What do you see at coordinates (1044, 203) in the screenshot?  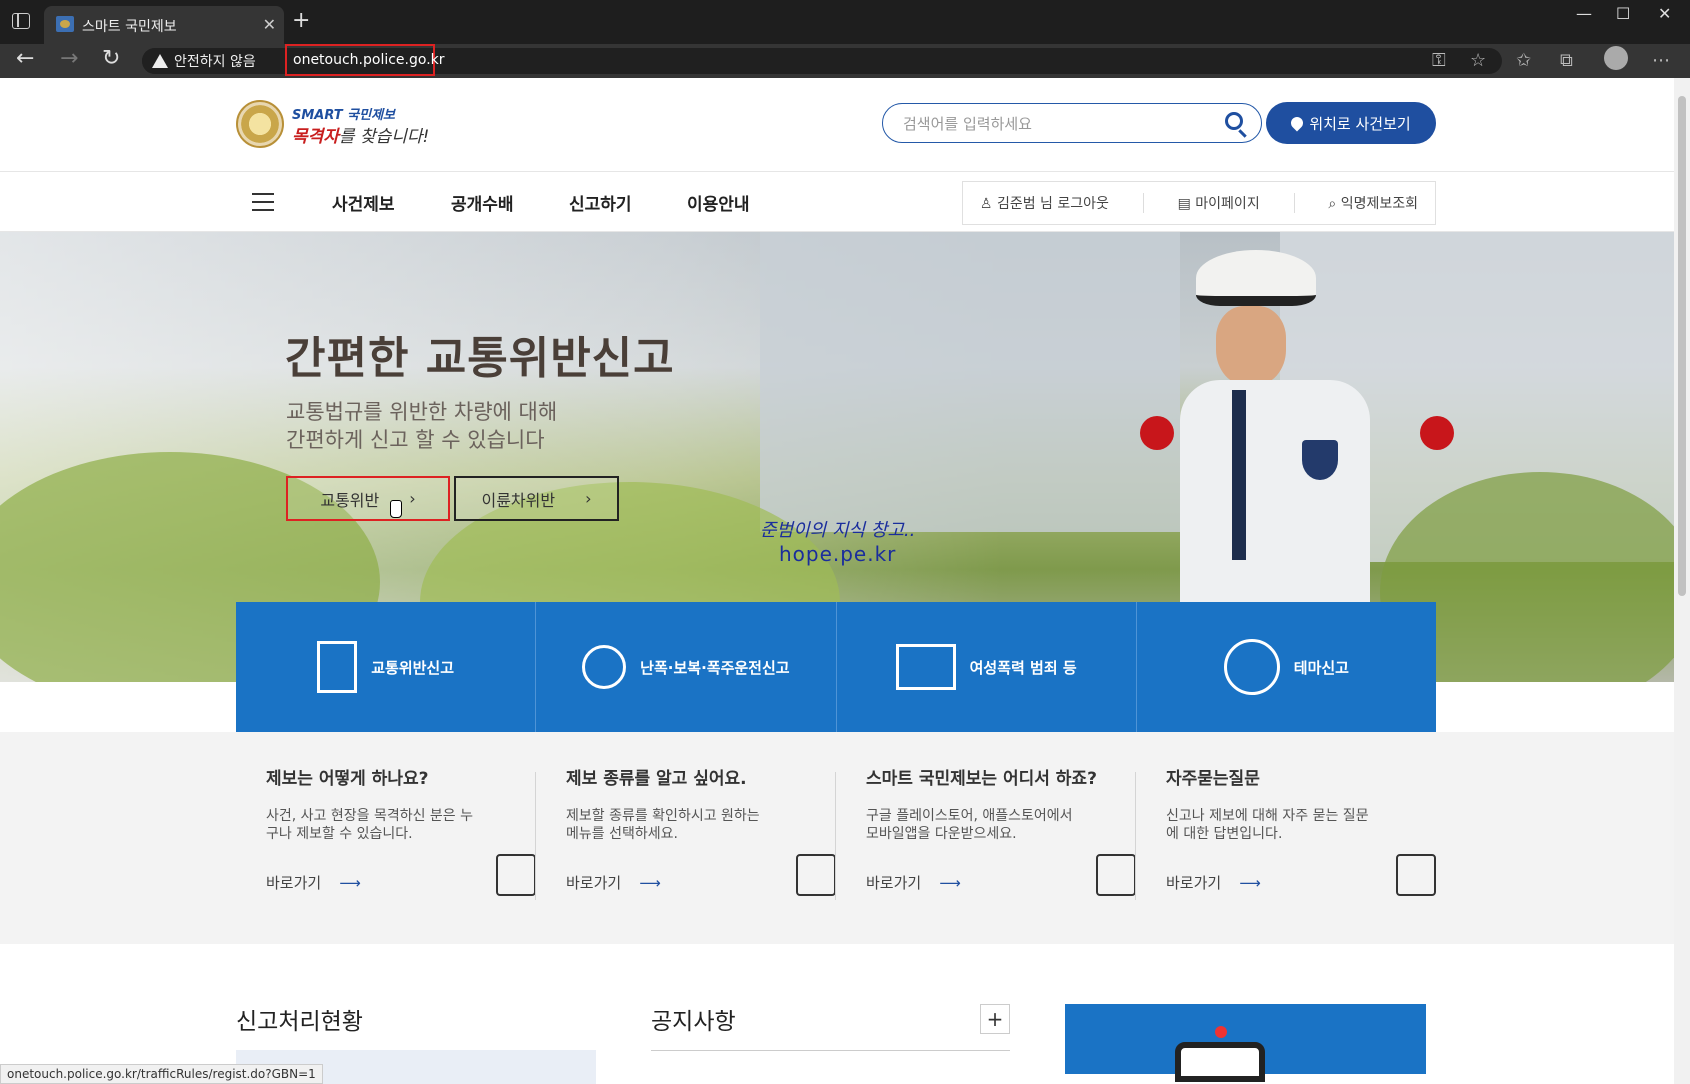 I see `user-logout-link: ♙ 김준범 님 로그아웃` at bounding box center [1044, 203].